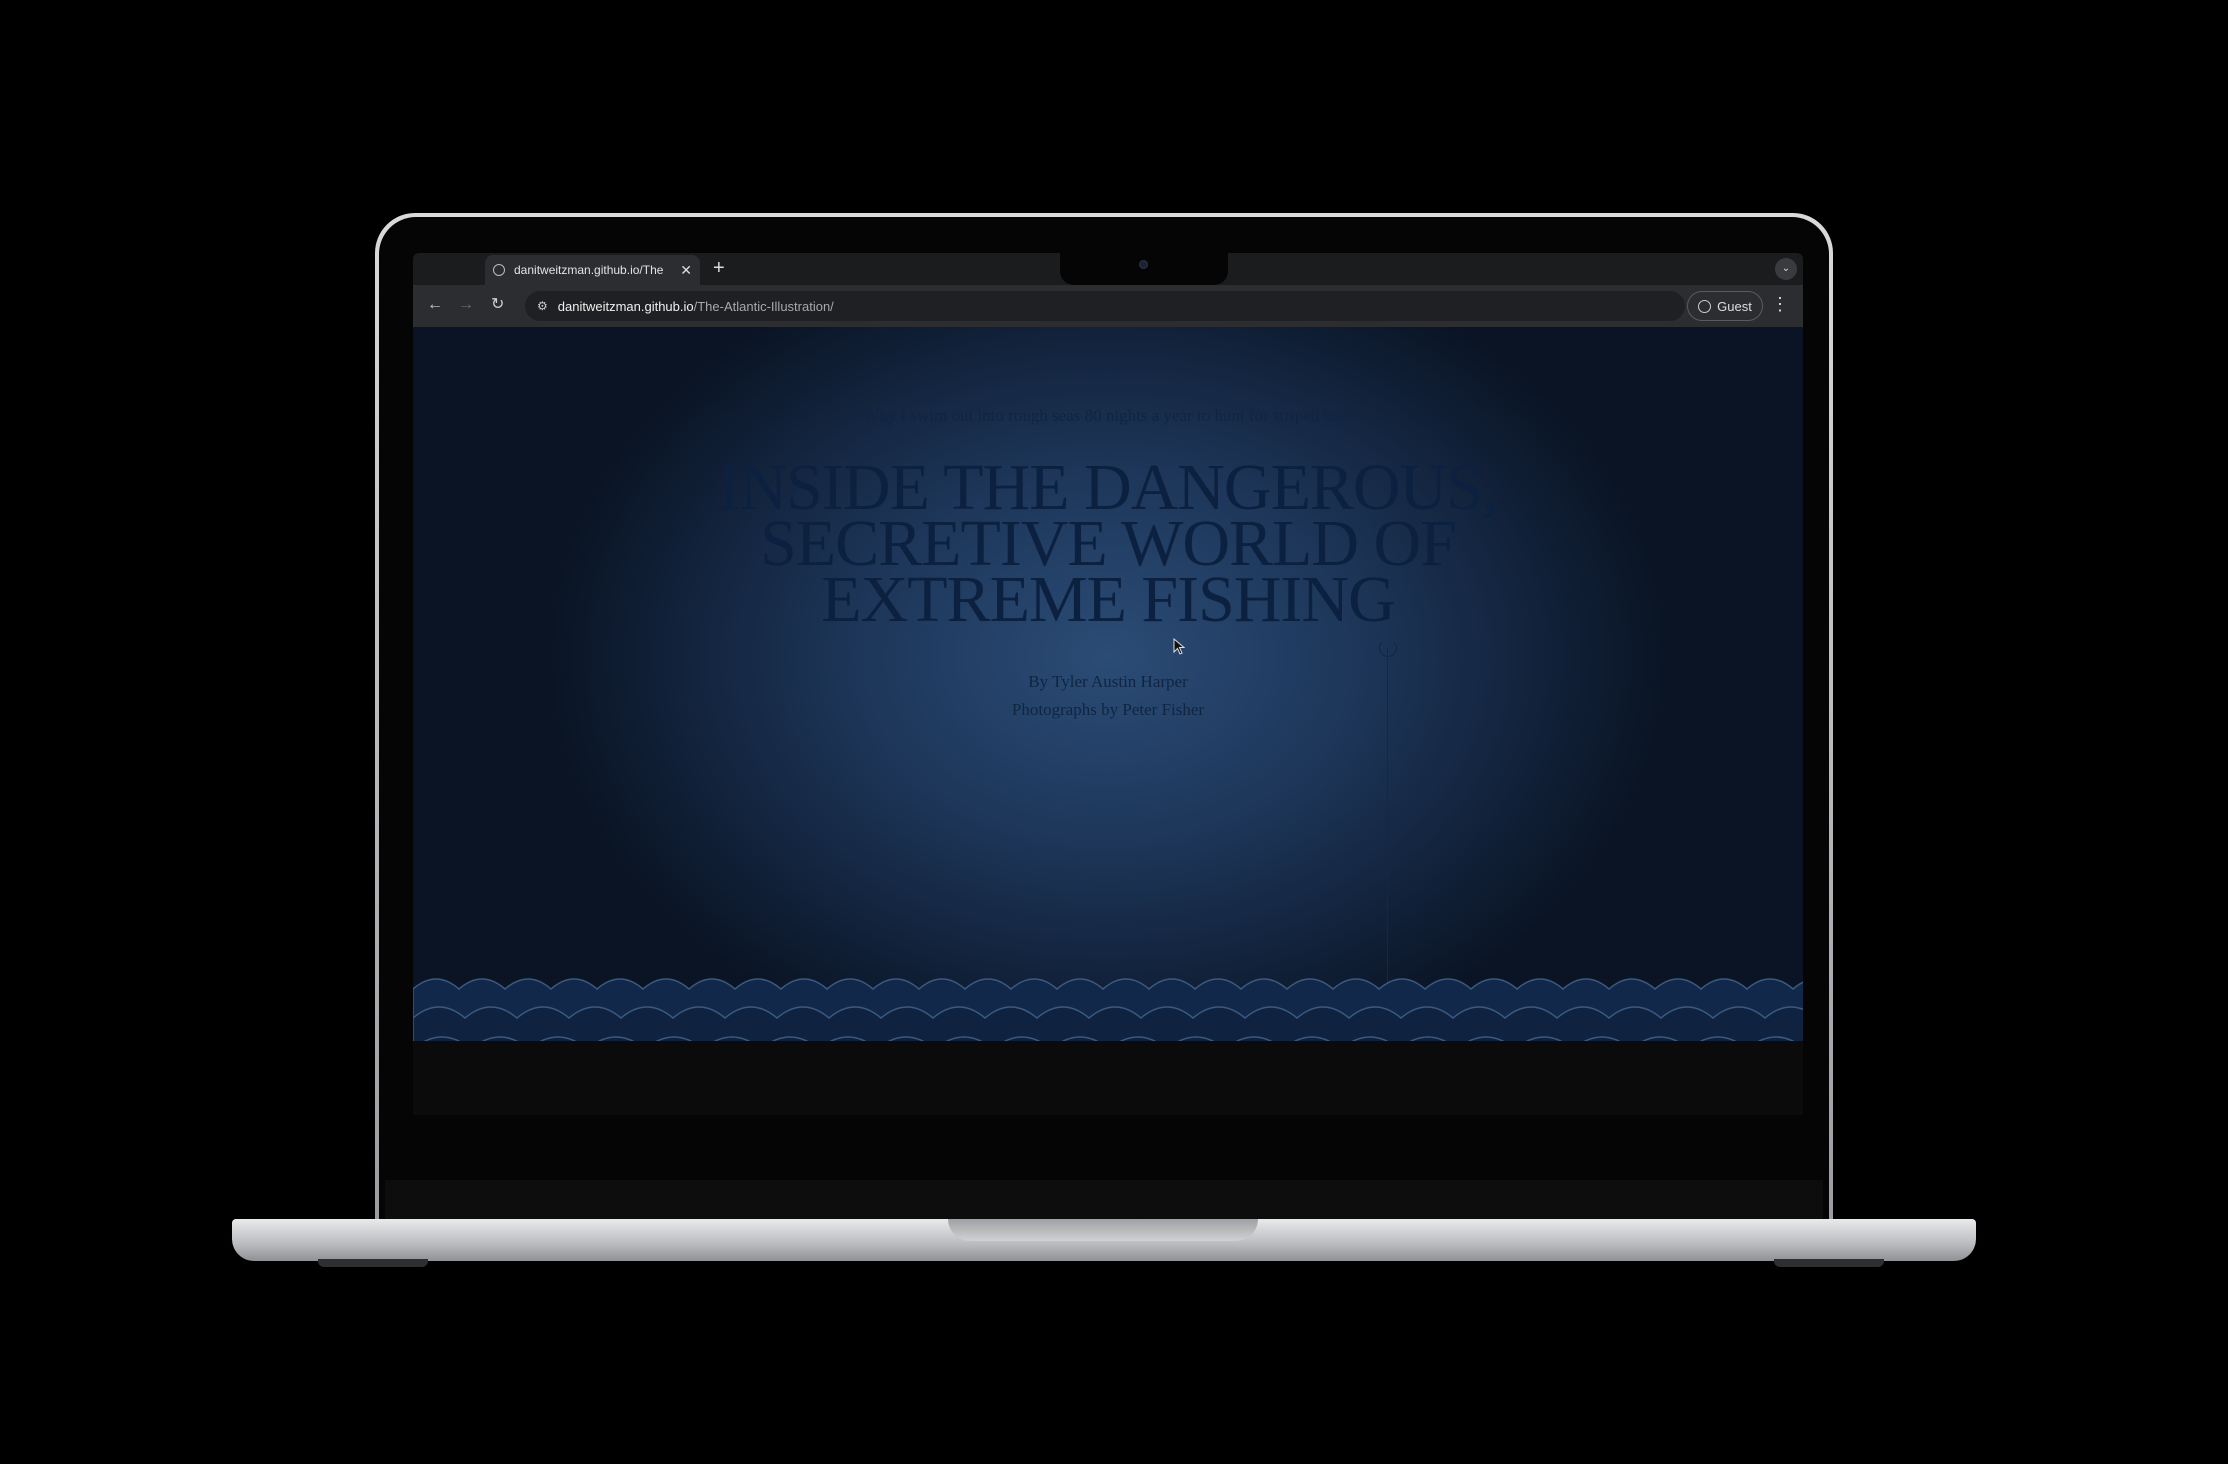 Image resolution: width=2228 pixels, height=1464 pixels. Describe the element at coordinates (625, 306) in the screenshot. I see `url-host: danitweitzman.github.io` at that location.